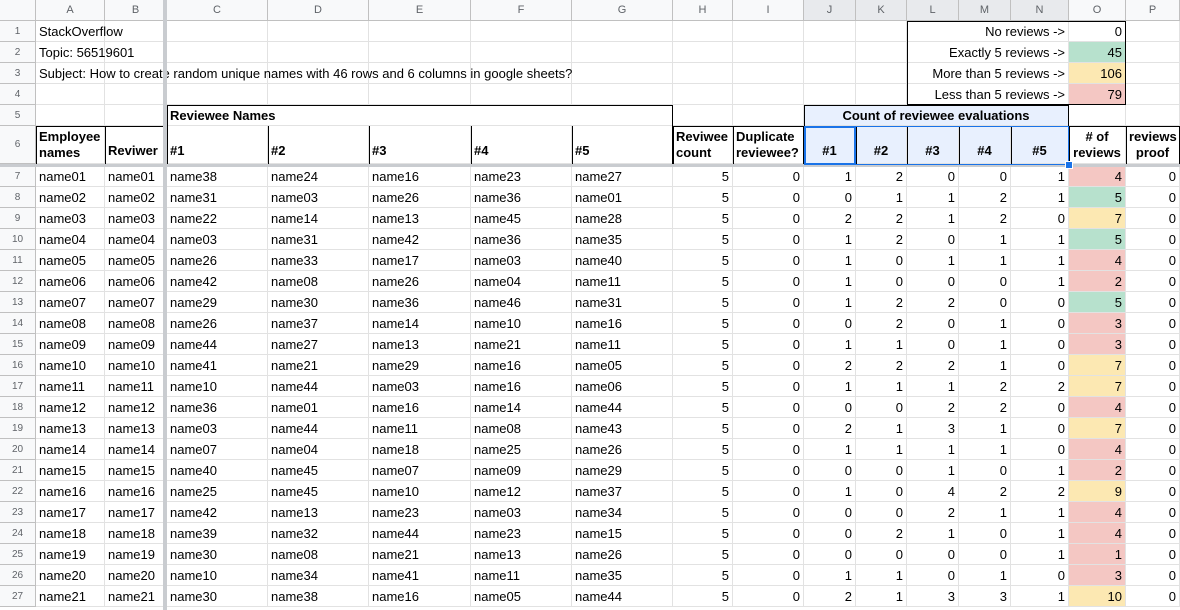 The width and height of the screenshot is (1180, 610). What do you see at coordinates (933, 512) in the screenshot?
I see `eval-3-cell: 2` at bounding box center [933, 512].